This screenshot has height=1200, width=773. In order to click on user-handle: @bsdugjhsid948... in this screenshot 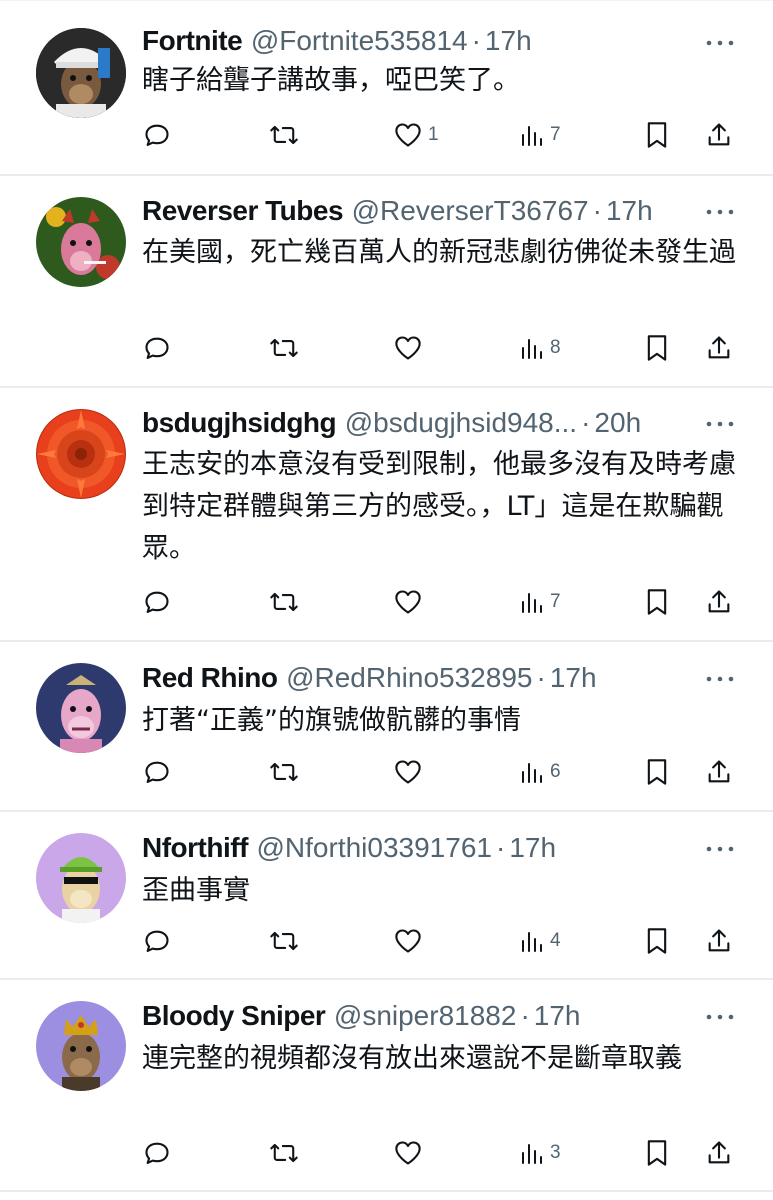, I will do `click(461, 422)`.